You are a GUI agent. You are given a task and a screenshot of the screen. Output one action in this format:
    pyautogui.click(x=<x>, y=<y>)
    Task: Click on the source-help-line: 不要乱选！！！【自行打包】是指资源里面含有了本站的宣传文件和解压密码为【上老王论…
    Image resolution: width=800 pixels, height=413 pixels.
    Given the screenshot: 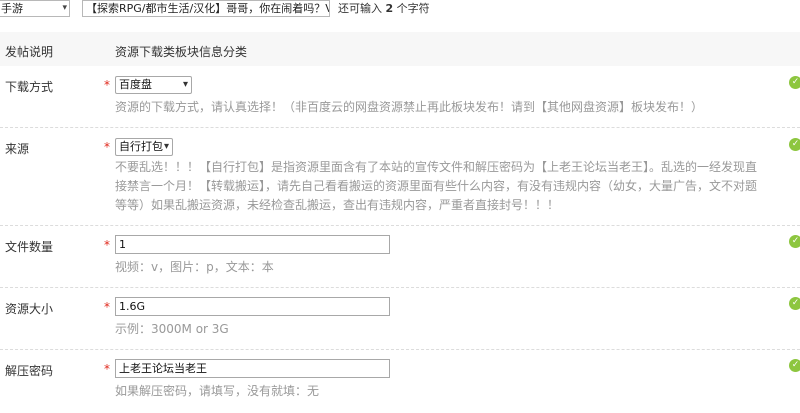 What is the action you would take?
    pyautogui.click(x=436, y=167)
    